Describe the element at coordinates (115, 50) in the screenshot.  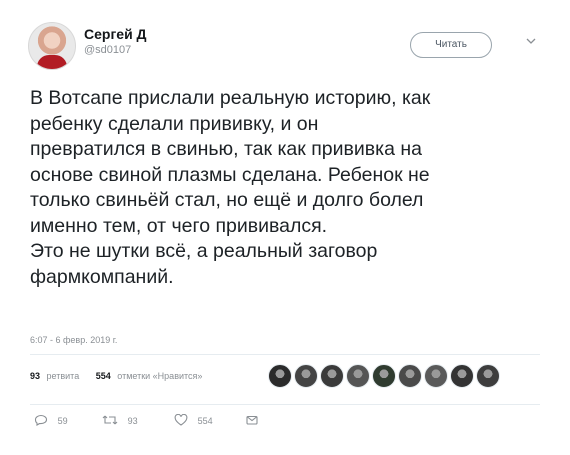
I see `author-handle: @sd0107` at that location.